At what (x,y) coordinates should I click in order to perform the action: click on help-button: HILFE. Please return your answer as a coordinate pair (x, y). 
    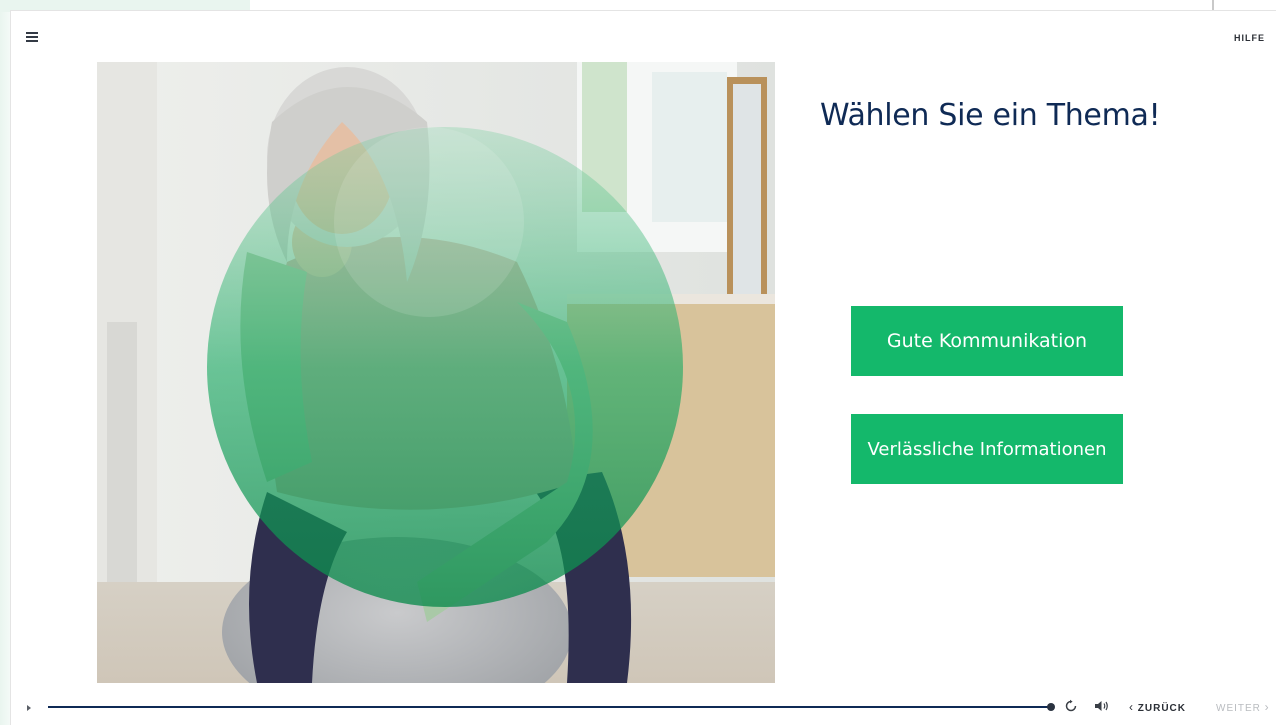
    Looking at the image, I should click on (1249, 38).